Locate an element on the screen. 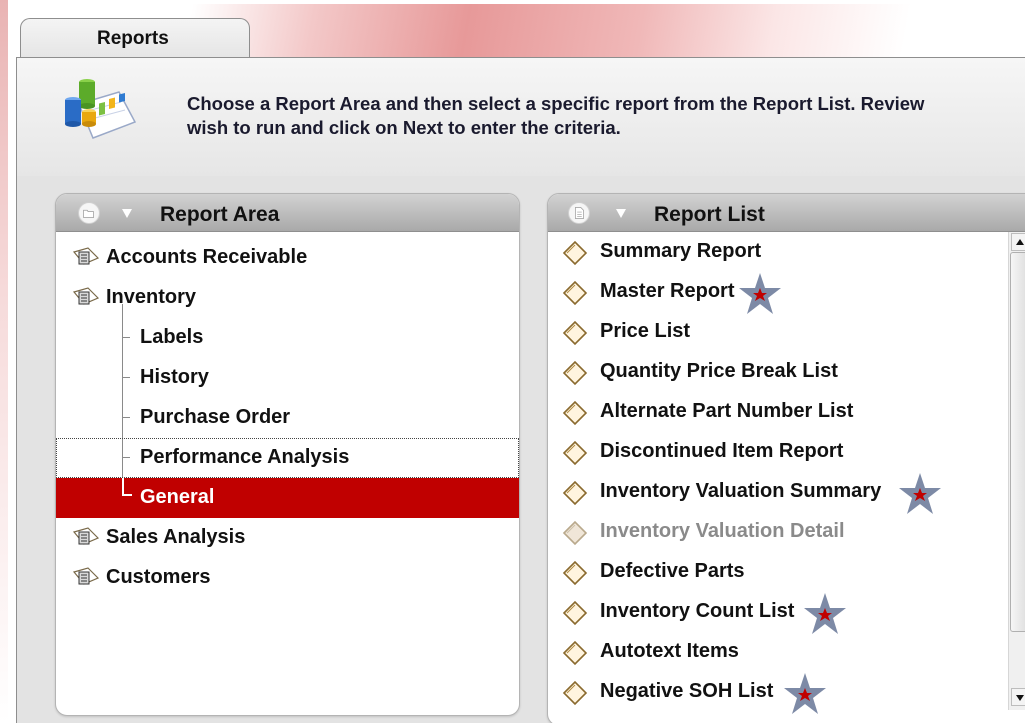  report-list-item-label: Price List is located at coordinates (645, 331).